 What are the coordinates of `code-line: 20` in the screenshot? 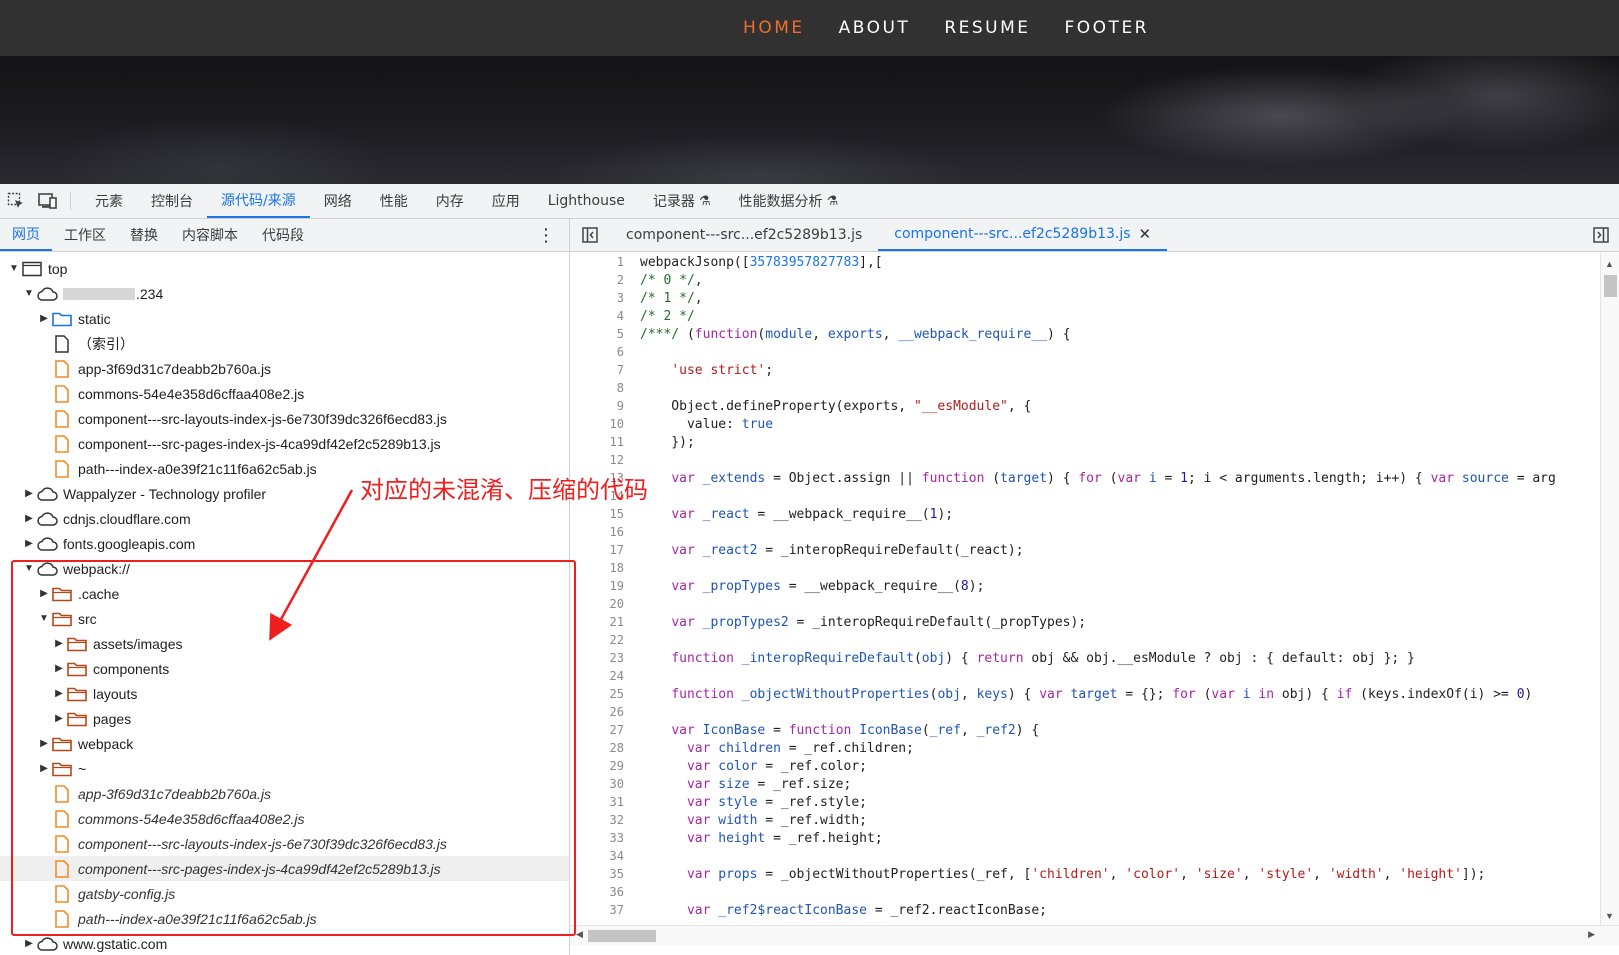 It's located at (1085, 604).